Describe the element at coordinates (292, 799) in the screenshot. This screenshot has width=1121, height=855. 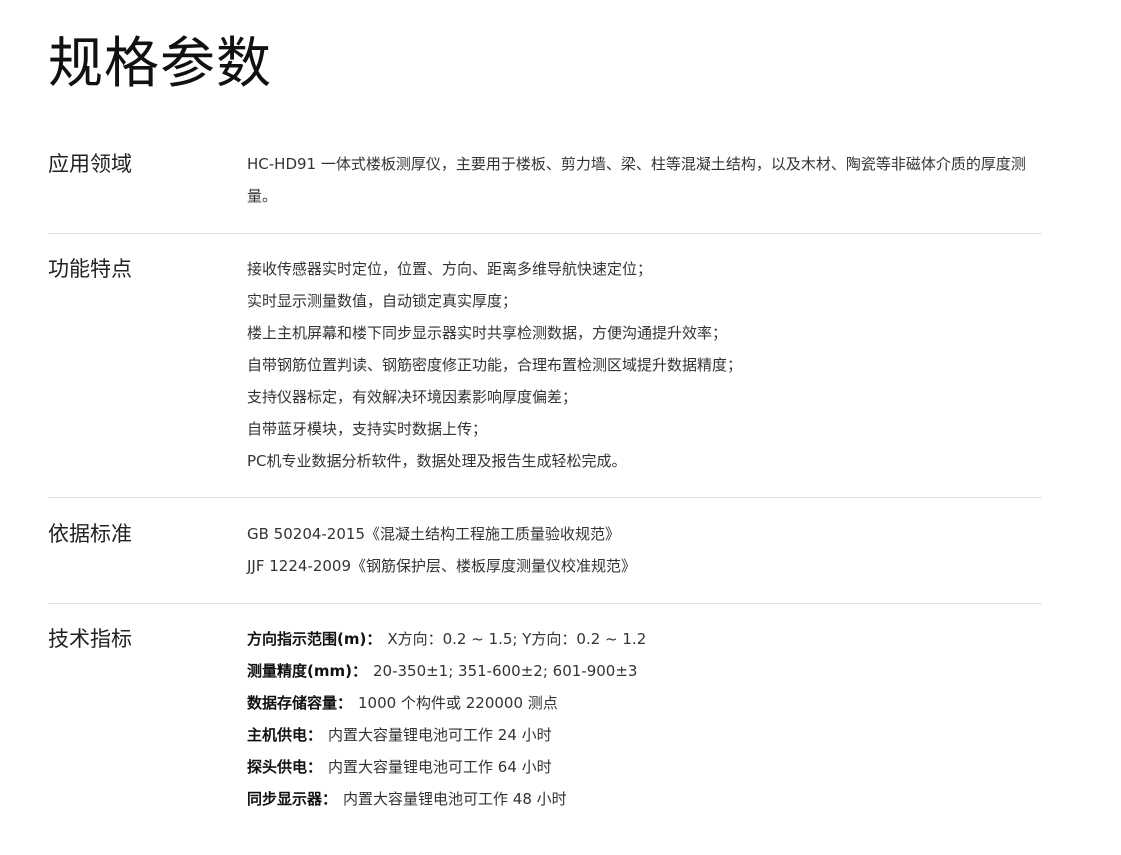
I see `spec-key: 同步显示器：` at that location.